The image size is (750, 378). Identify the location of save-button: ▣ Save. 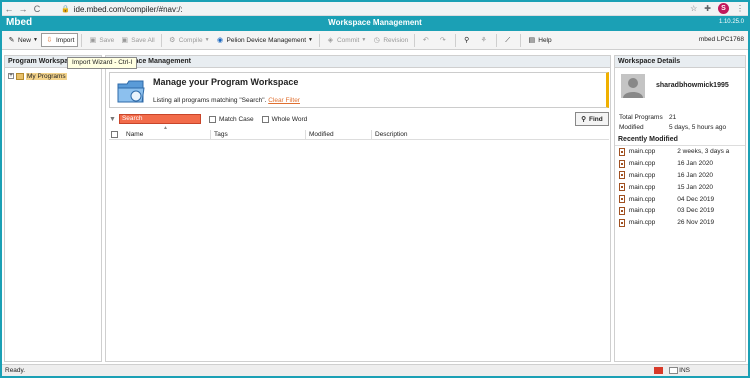
(101, 40).